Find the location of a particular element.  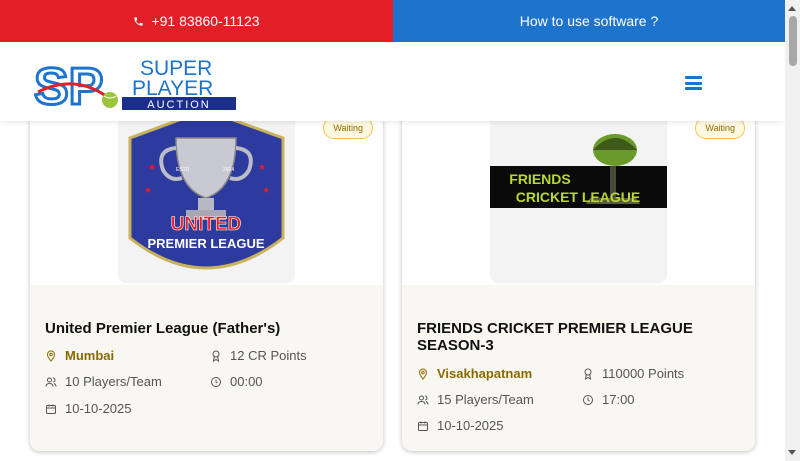

time-row: 00:00 is located at coordinates (236, 381).